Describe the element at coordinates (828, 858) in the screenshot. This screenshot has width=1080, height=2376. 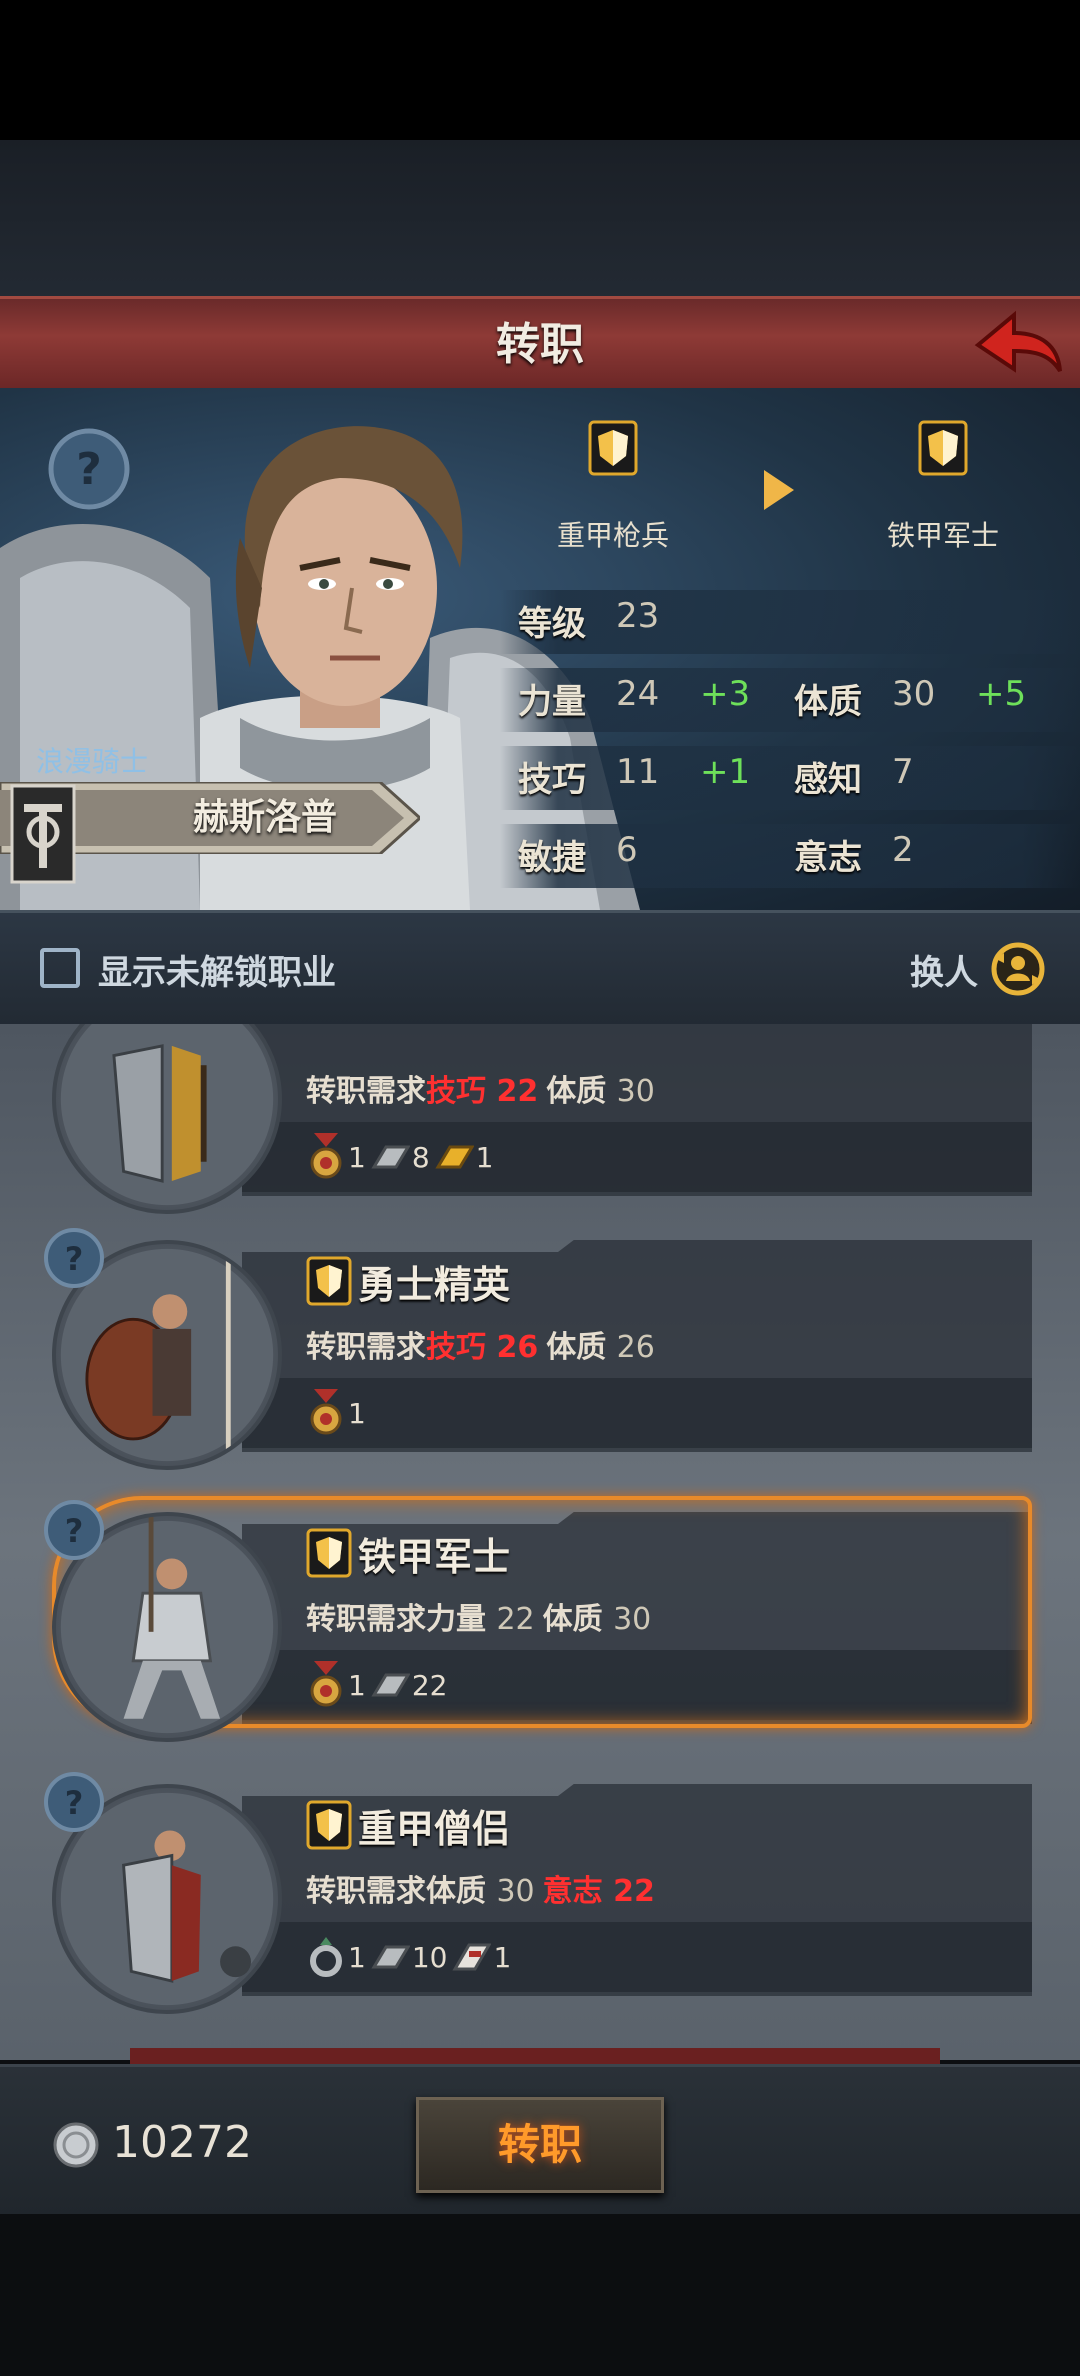
I see `stat-will-label: 意志` at that location.